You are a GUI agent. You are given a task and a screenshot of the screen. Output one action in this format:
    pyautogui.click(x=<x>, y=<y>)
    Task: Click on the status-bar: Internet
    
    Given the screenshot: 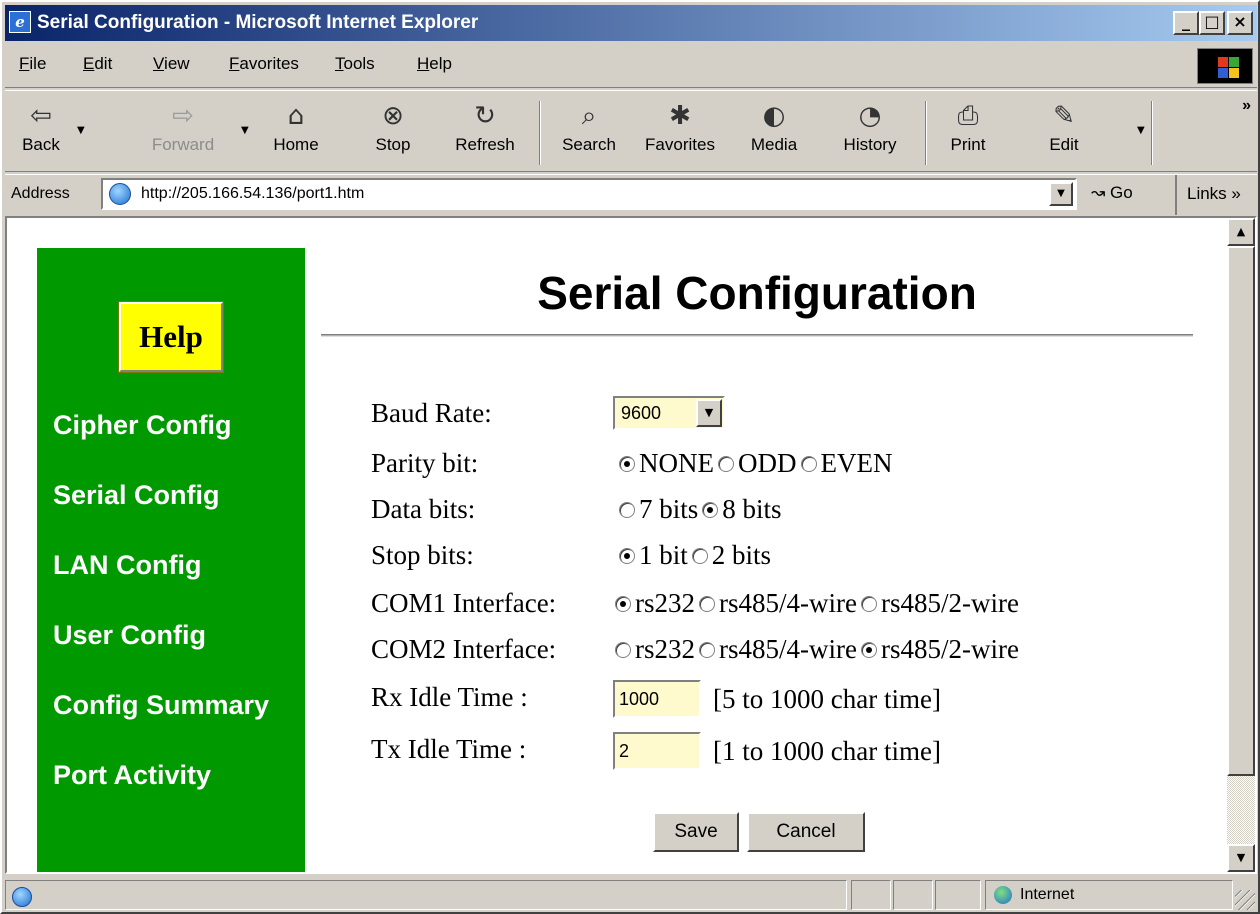 What is the action you would take?
    pyautogui.click(x=631, y=895)
    